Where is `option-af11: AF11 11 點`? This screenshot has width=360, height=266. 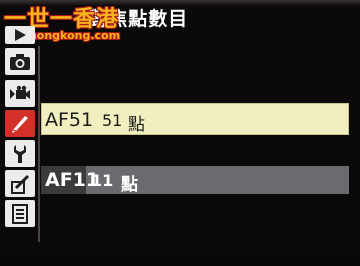
option-af11: AF11 11 點 is located at coordinates (195, 180).